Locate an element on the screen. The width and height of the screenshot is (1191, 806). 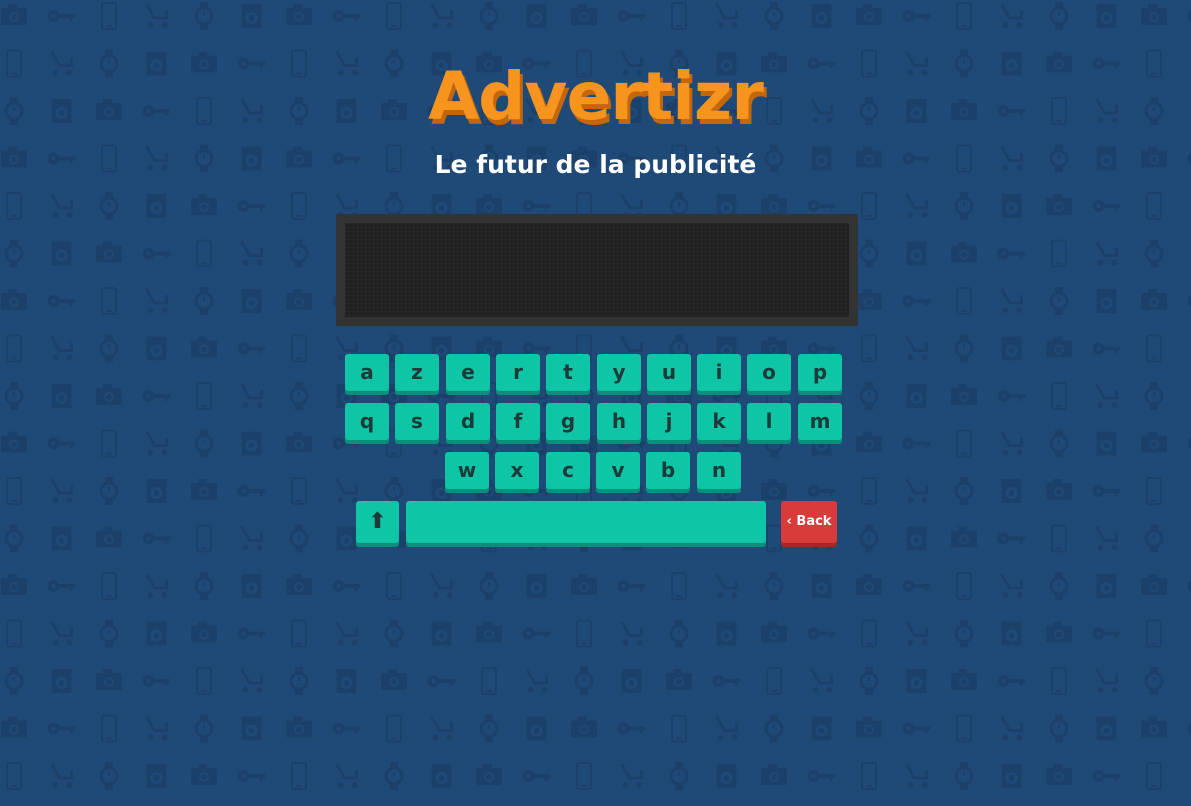
key-f: f is located at coordinates (518, 421).